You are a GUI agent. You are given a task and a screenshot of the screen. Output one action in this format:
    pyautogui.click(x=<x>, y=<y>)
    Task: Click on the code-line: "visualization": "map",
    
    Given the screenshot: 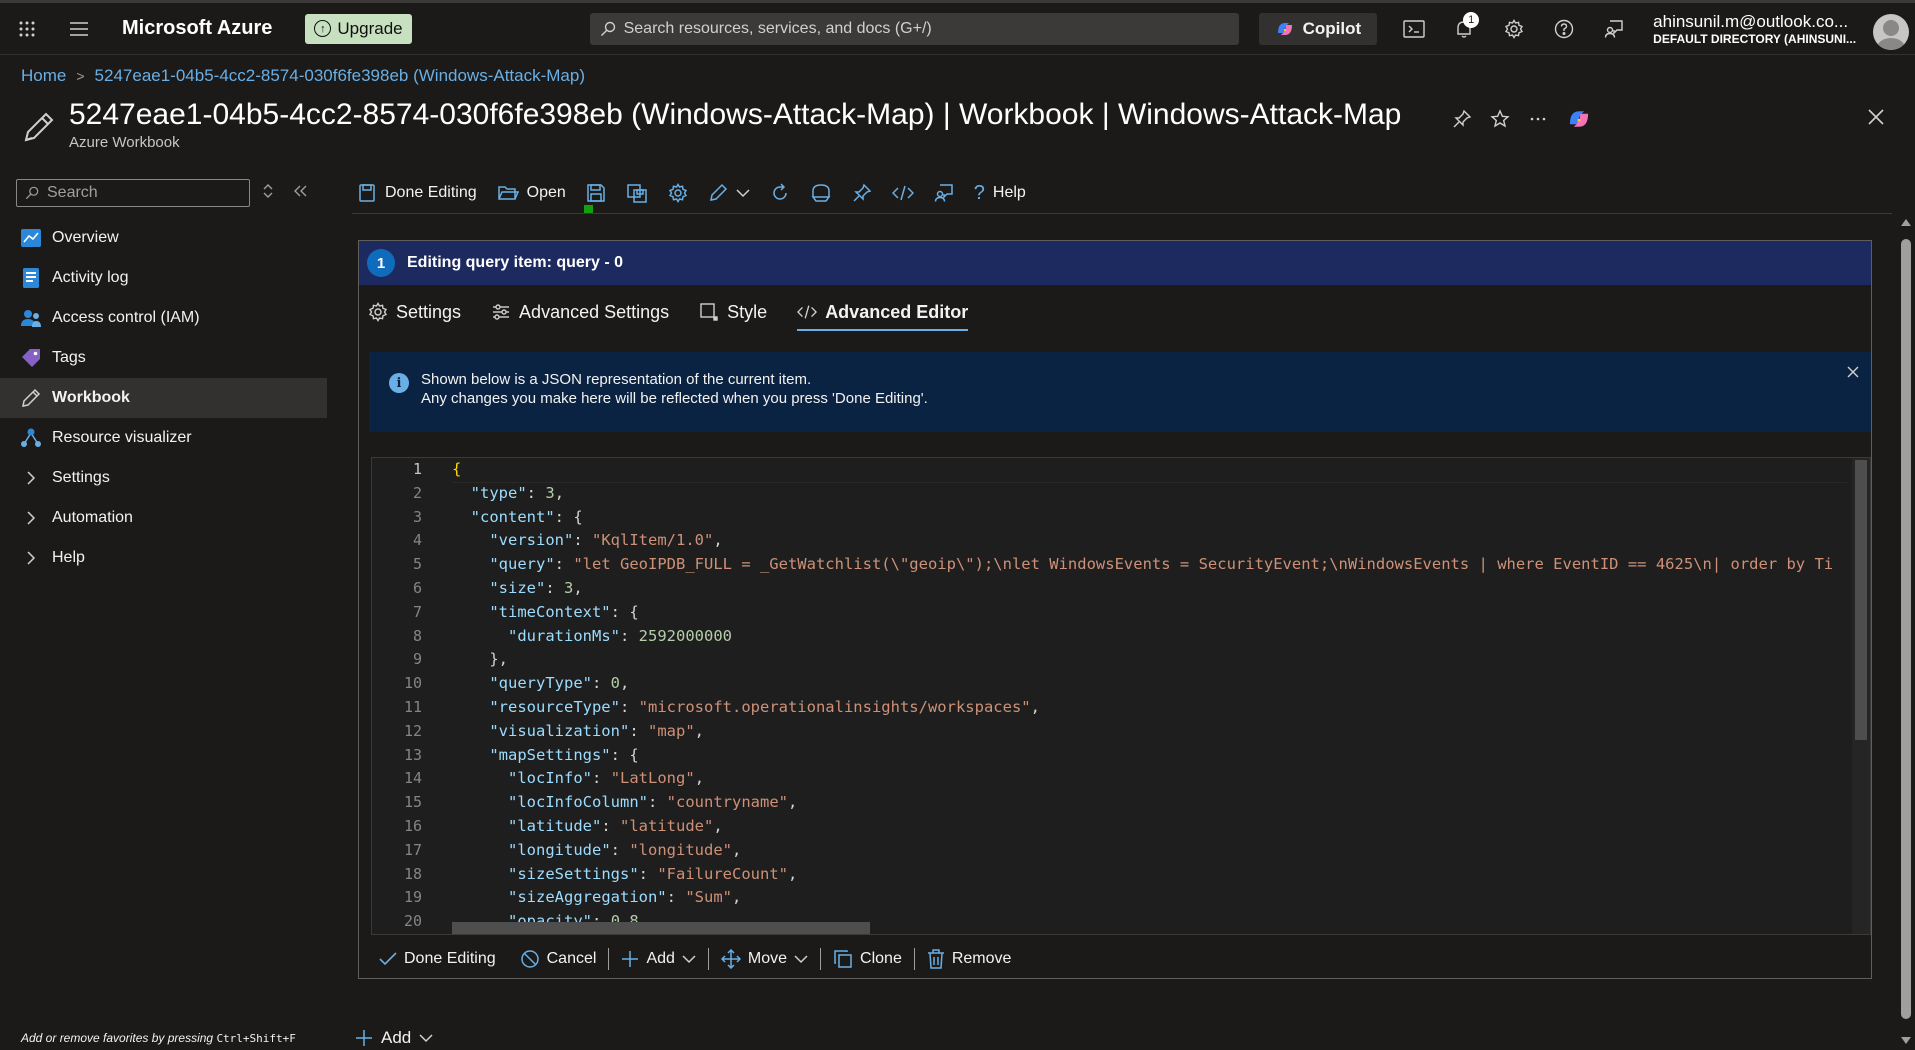 What is the action you would take?
    pyautogui.click(x=1149, y=732)
    